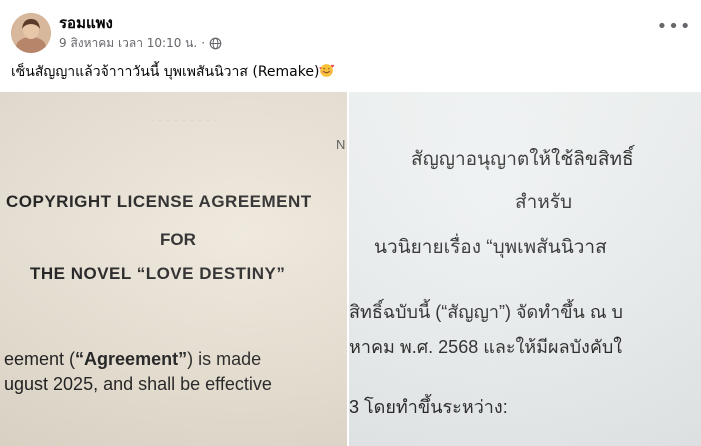 The image size is (701, 446). I want to click on post-timestamp: 9 สิงหาคม เวลา 10:10 น., so click(128, 43).